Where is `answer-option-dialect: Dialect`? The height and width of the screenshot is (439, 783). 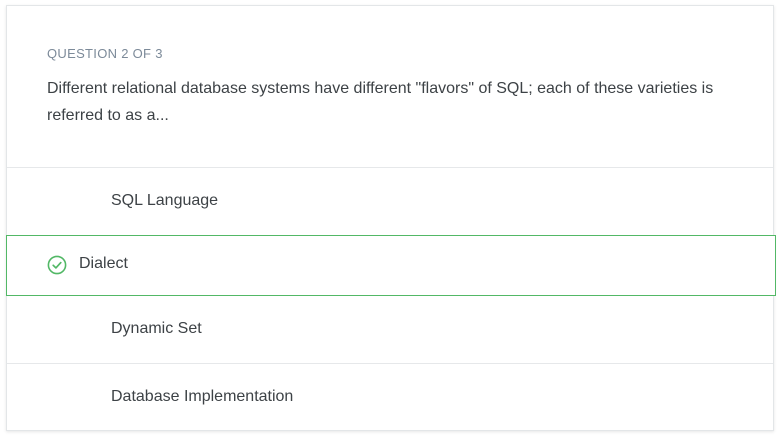
answer-option-dialect: Dialect is located at coordinates (391, 265).